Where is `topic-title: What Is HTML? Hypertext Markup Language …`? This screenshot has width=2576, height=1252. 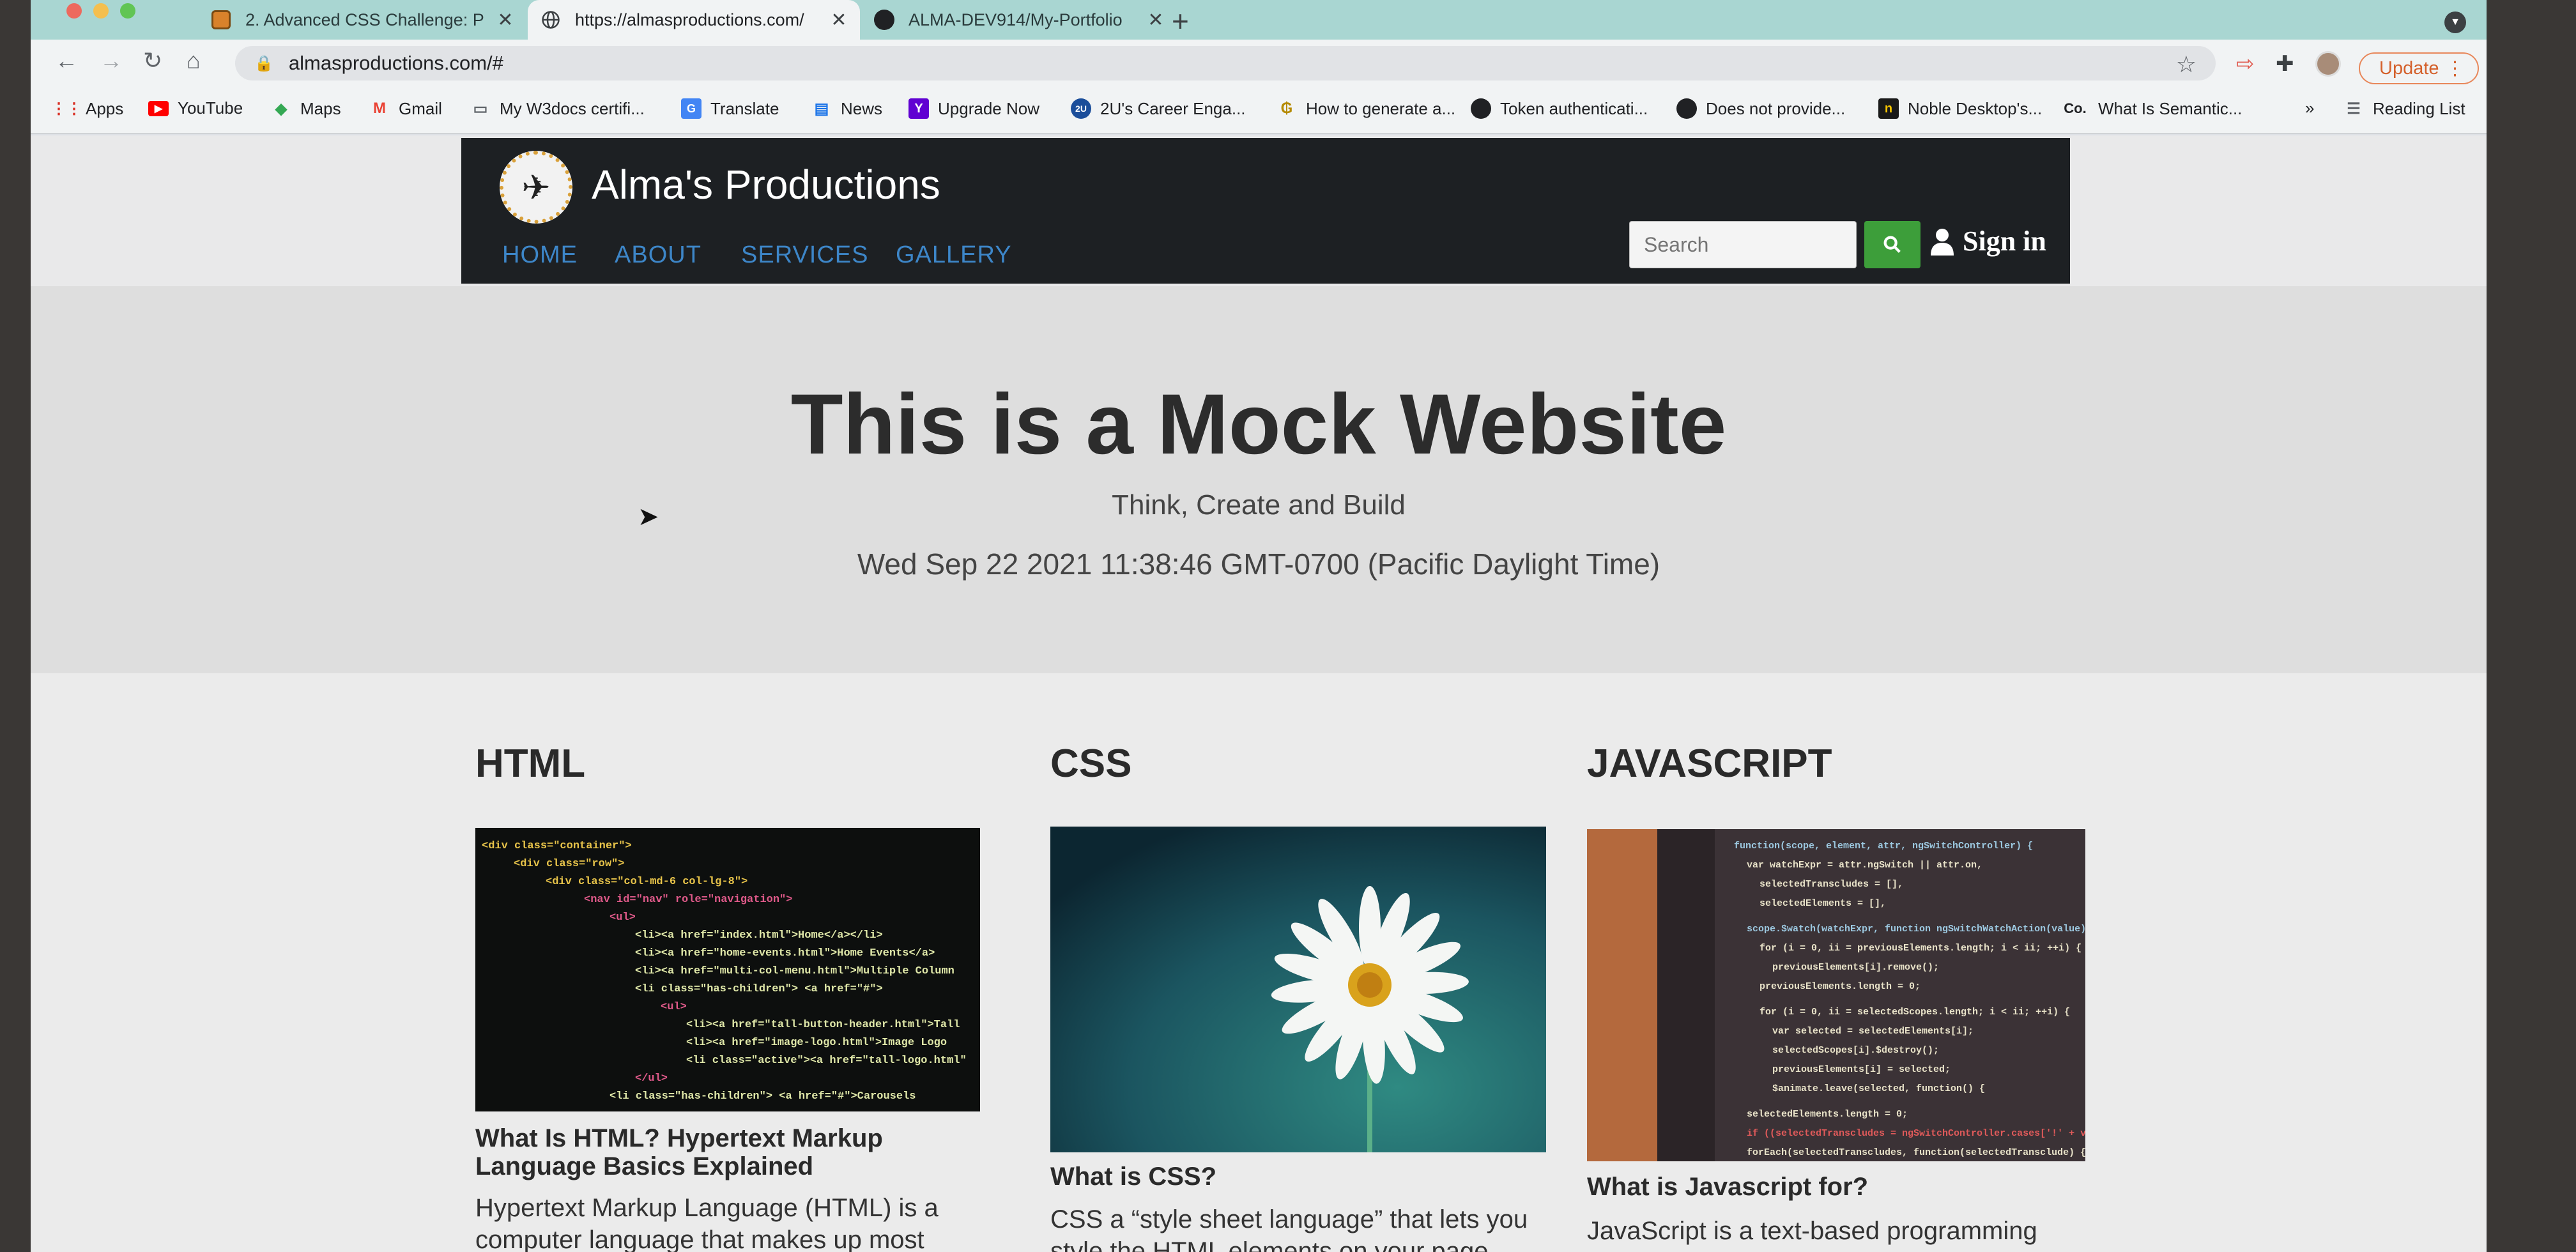 topic-title: What Is HTML? Hypertext Markup Language … is located at coordinates (699, 1152).